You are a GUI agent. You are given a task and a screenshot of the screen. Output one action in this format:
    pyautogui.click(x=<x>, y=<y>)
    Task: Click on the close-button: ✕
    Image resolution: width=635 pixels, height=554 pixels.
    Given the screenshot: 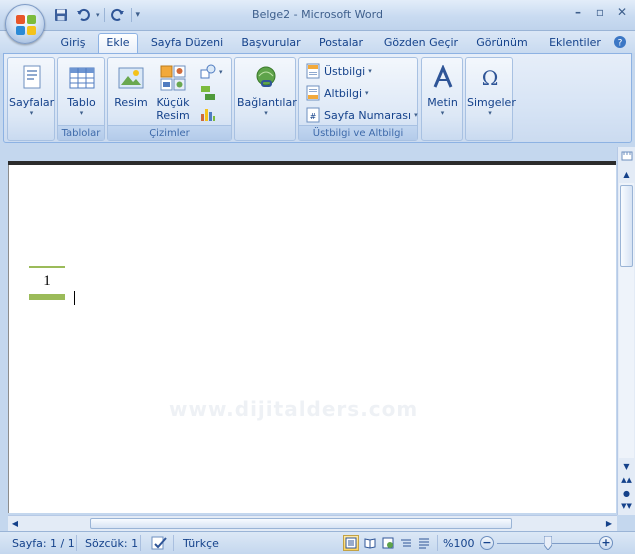 What is the action you would take?
    pyautogui.click(x=622, y=12)
    